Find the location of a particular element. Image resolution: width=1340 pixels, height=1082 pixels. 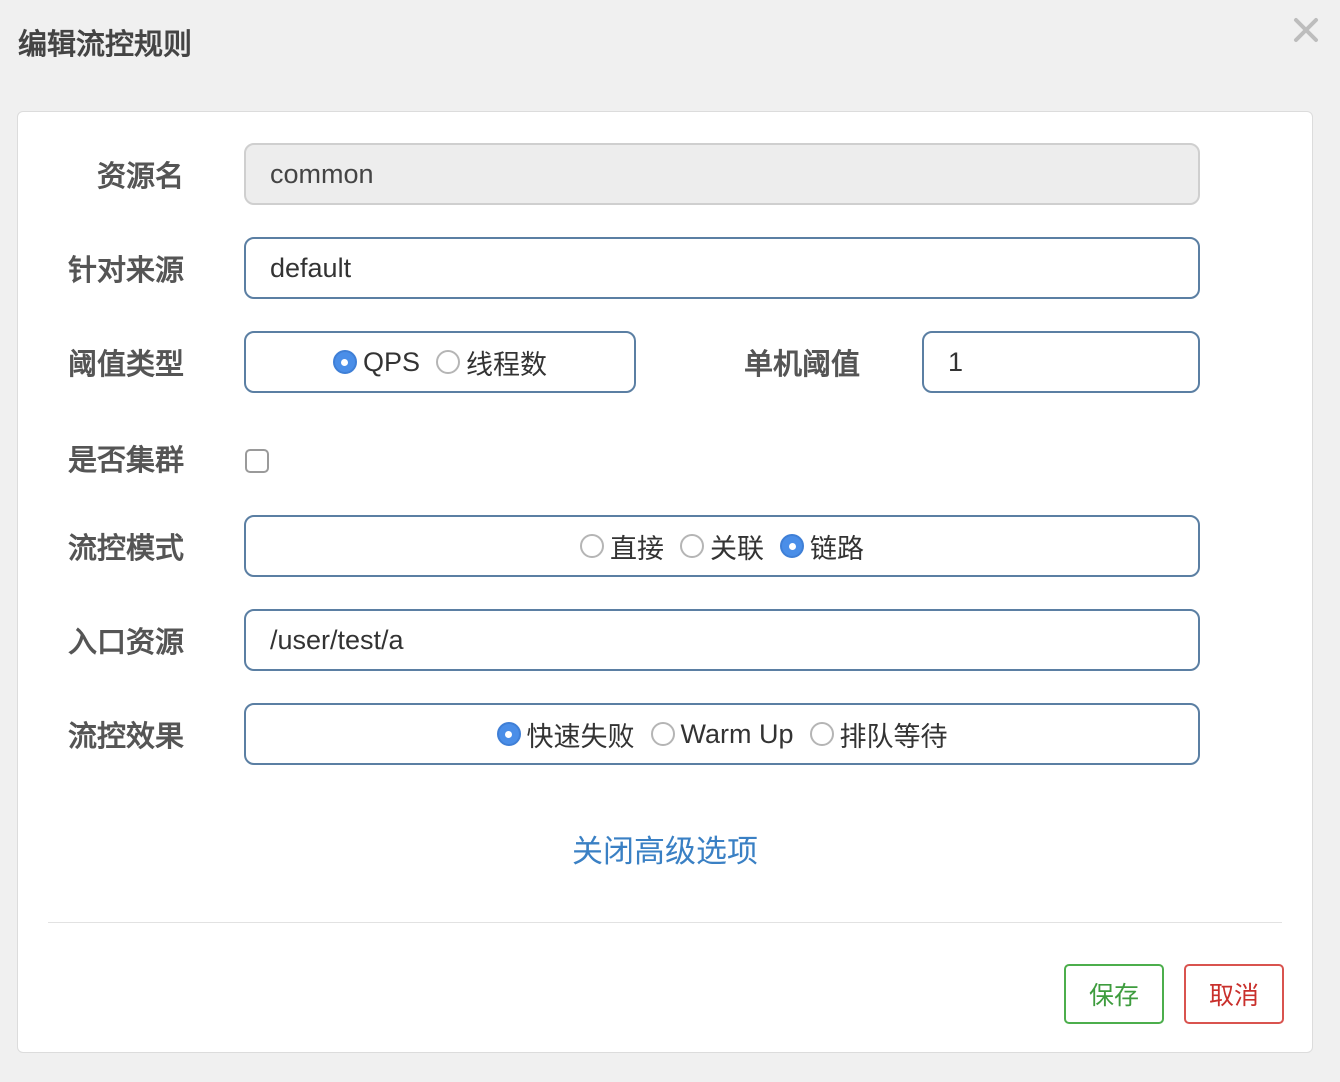

close-advanced-options-link: 关闭高级选项 is located at coordinates (665, 848).